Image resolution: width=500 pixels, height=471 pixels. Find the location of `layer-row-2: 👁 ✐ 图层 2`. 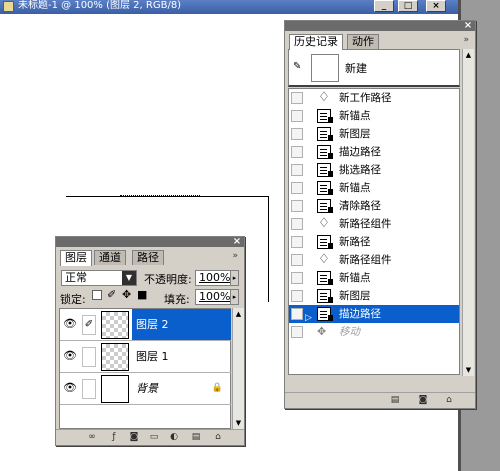

layer-row-2: 👁 ✐ 图层 2 is located at coordinates (145, 325).